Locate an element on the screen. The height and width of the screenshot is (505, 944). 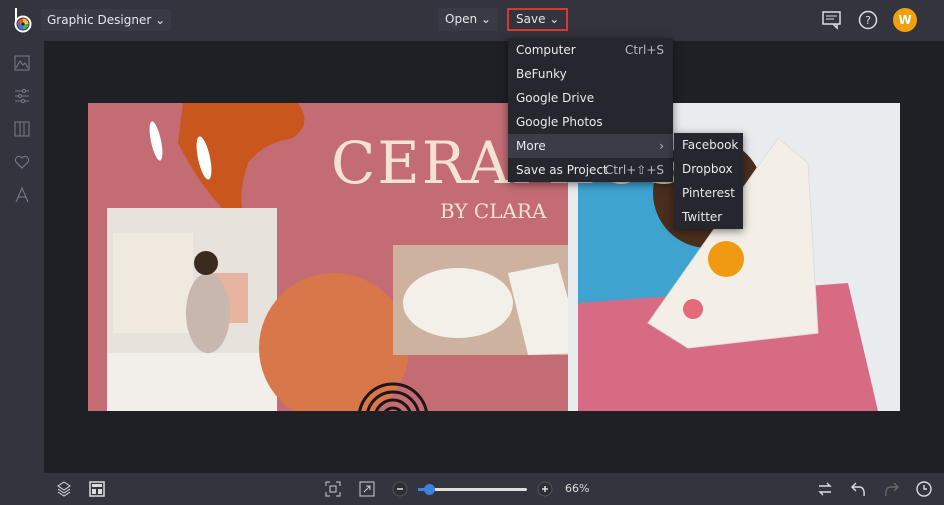
open-label: Open is located at coordinates (461, 19).